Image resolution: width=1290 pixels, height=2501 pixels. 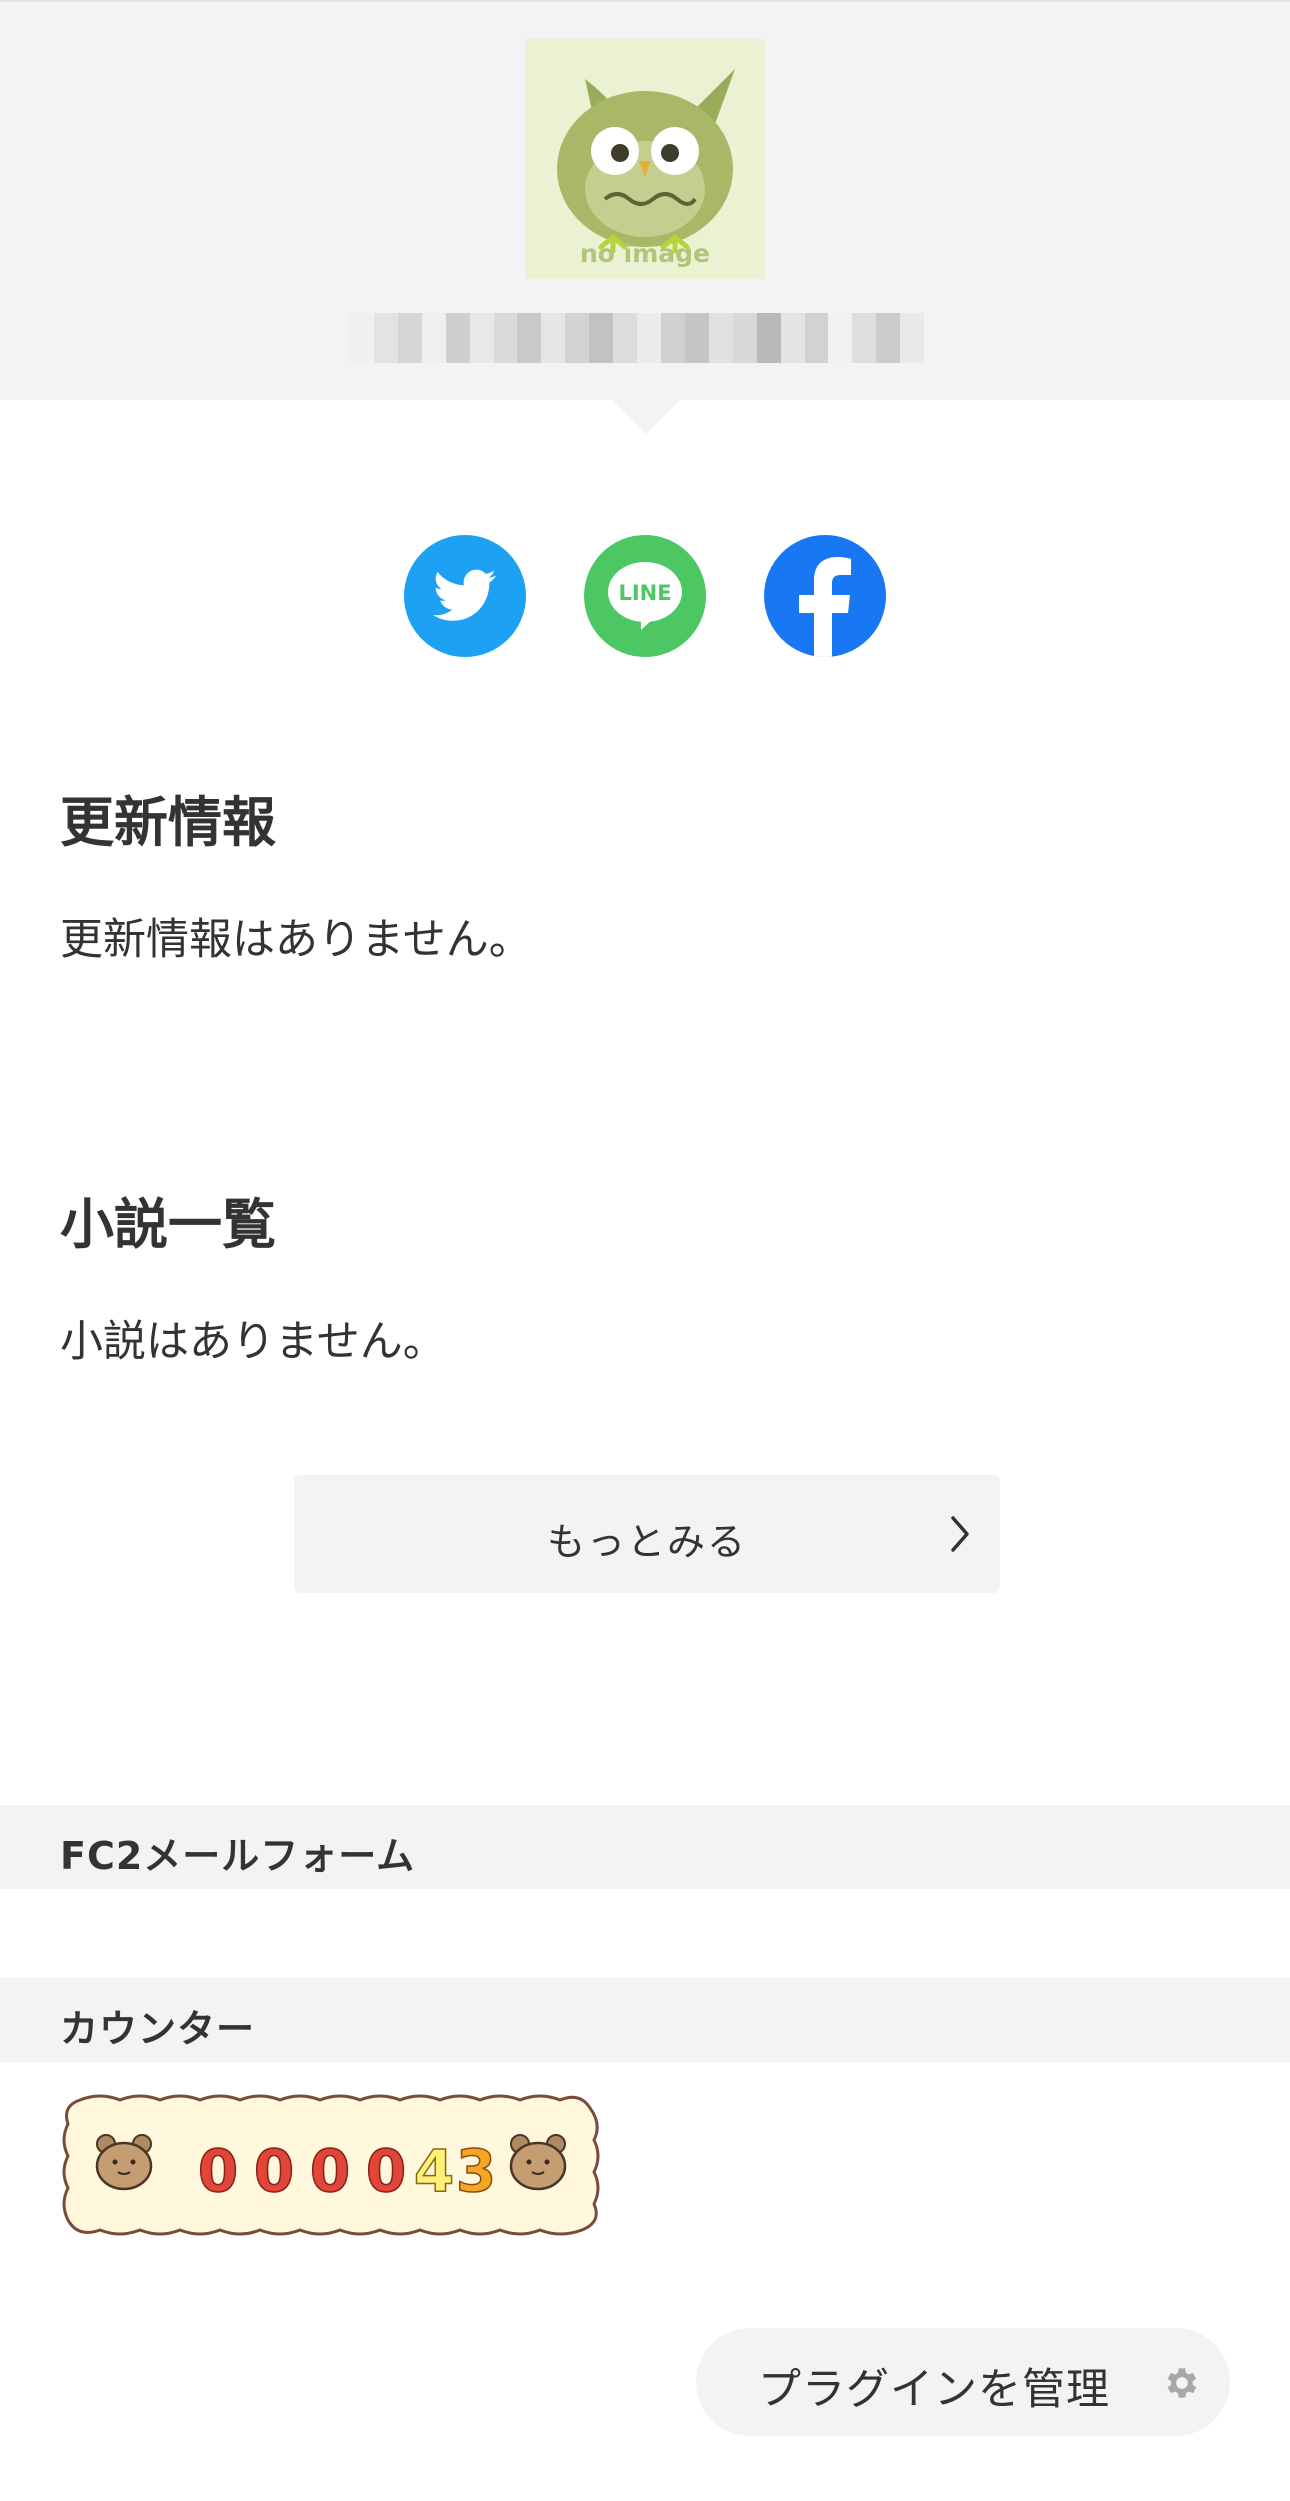 What do you see at coordinates (645, 1847) in the screenshot?
I see `mailform-plugin-header: FC2メールフォーム` at bounding box center [645, 1847].